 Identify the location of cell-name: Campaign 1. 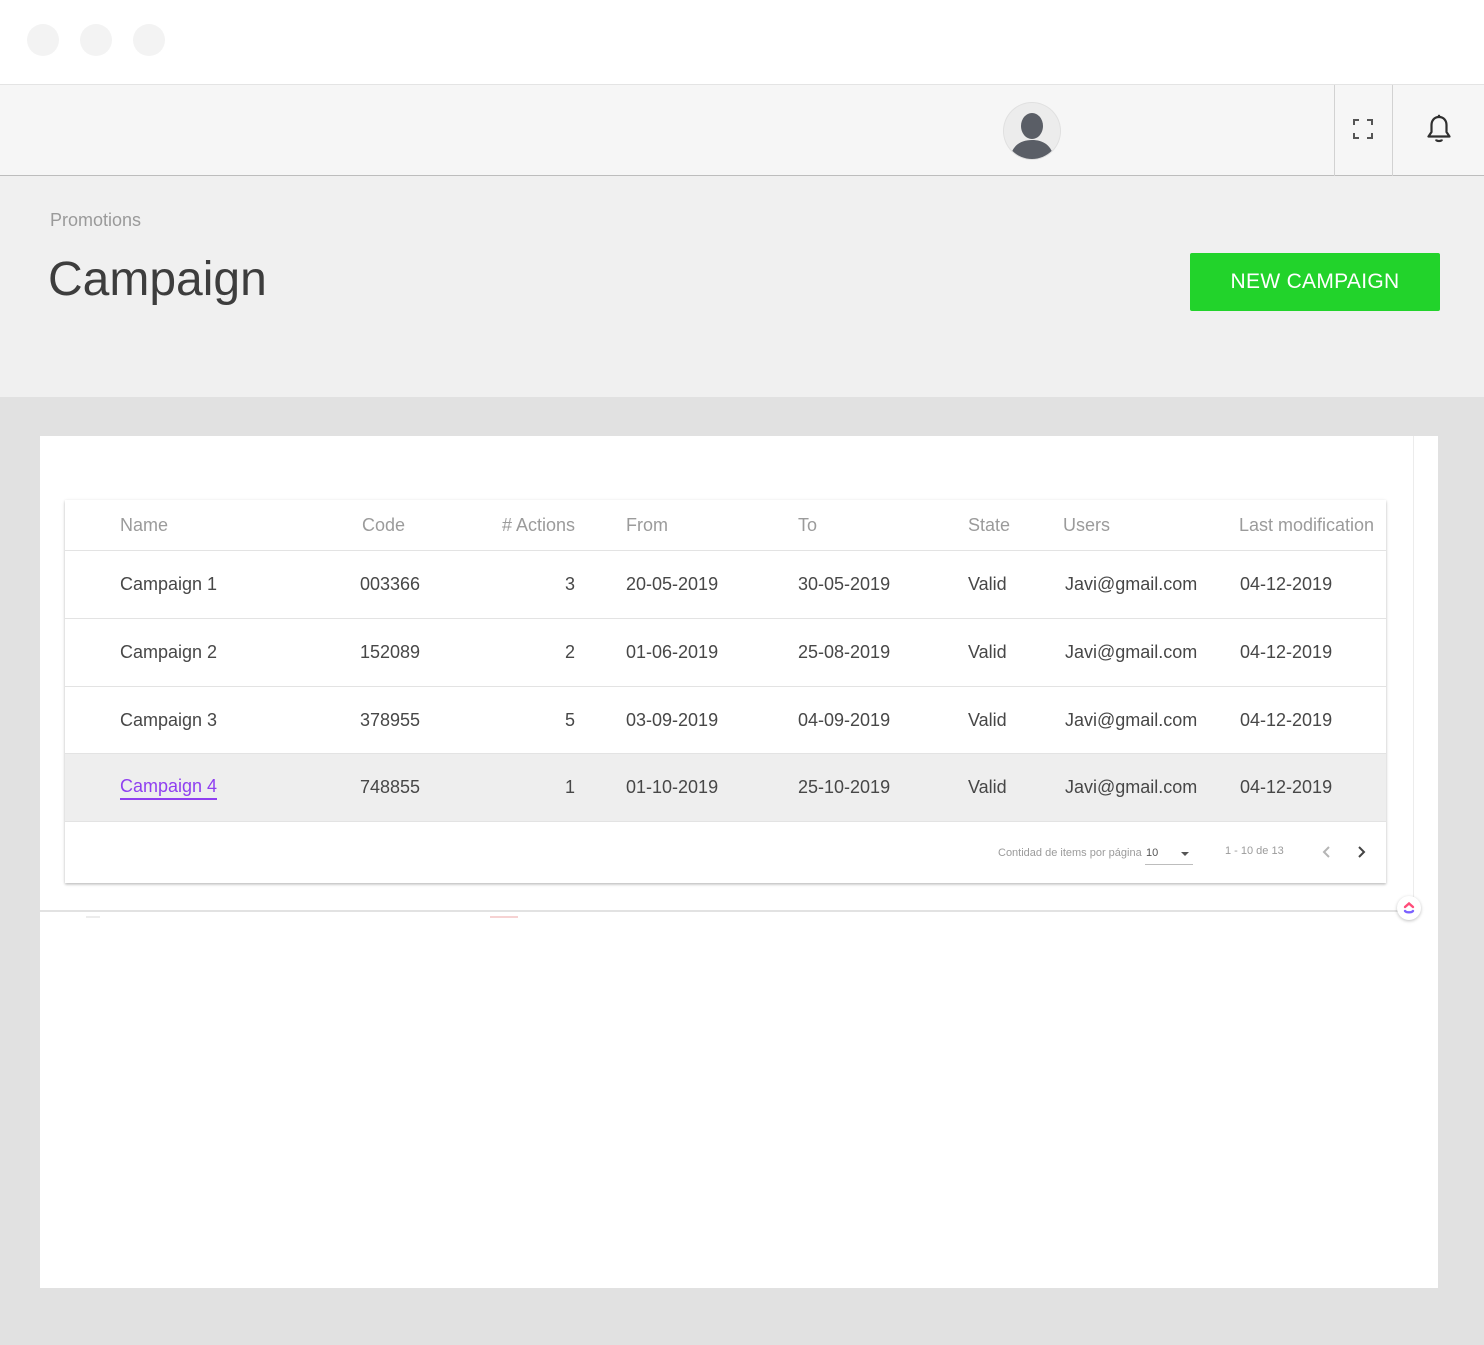
(169, 584).